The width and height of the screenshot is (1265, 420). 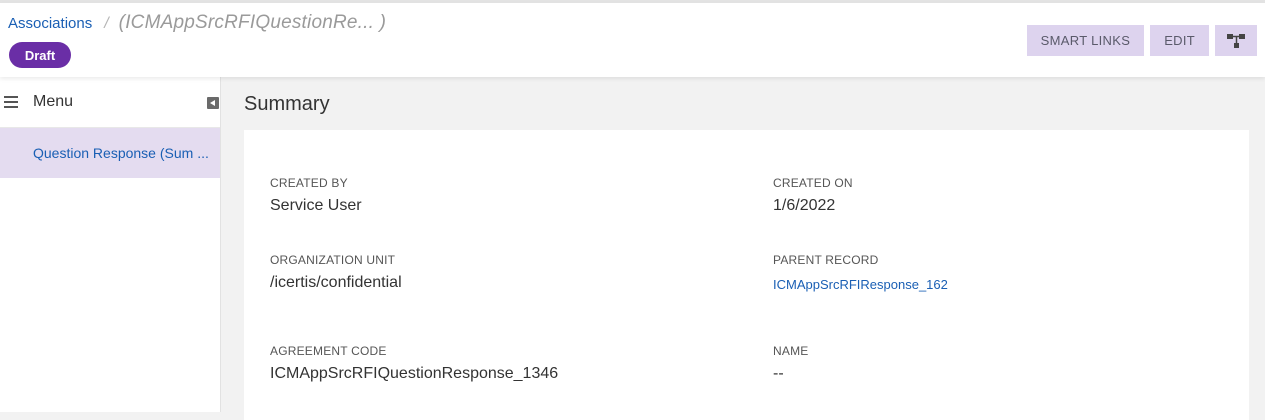 I want to click on header-actions: SMART LINKS EDIT, so click(x=1141, y=40).